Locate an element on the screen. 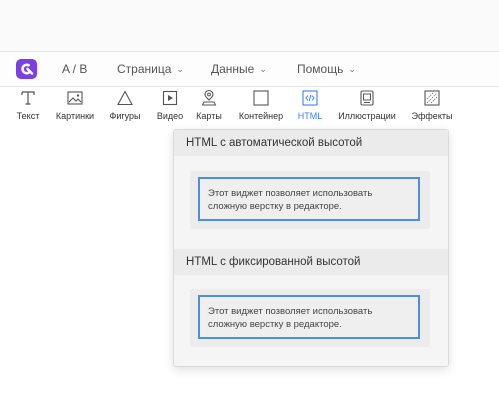 This screenshot has width=499, height=413. tool-illustrations: Иллюстрации is located at coordinates (367, 107).